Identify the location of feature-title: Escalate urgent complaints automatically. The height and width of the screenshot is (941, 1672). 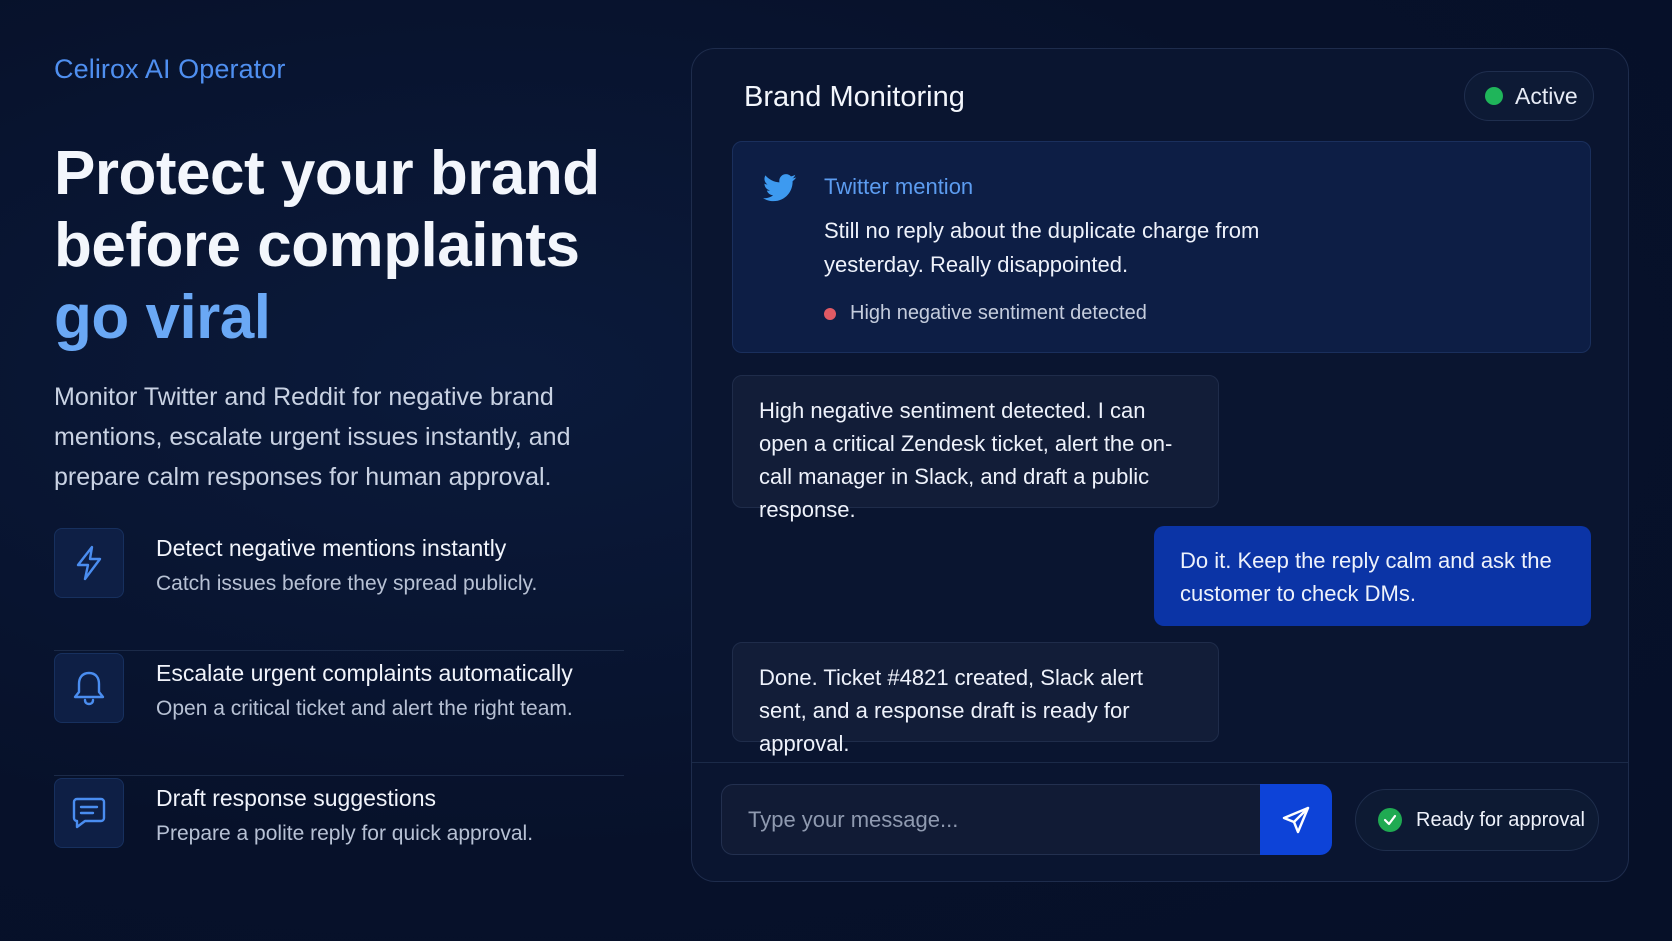
(364, 673).